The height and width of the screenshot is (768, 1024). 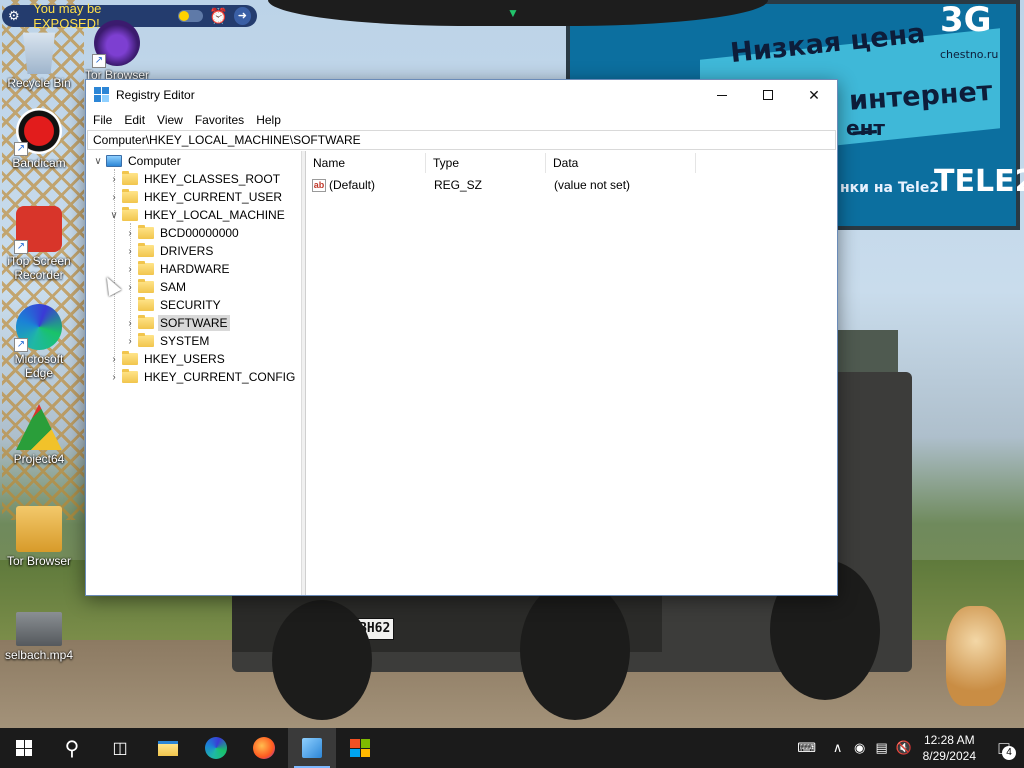 I want to click on vpn-toggle, so click(x=191, y=16).